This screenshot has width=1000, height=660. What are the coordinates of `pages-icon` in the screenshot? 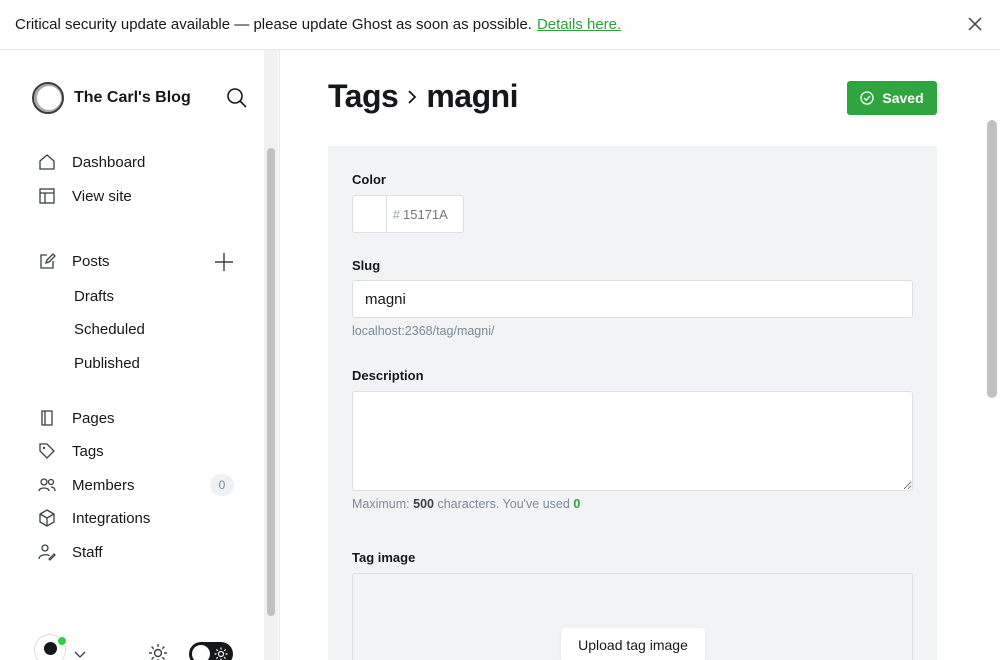 It's located at (47, 418).